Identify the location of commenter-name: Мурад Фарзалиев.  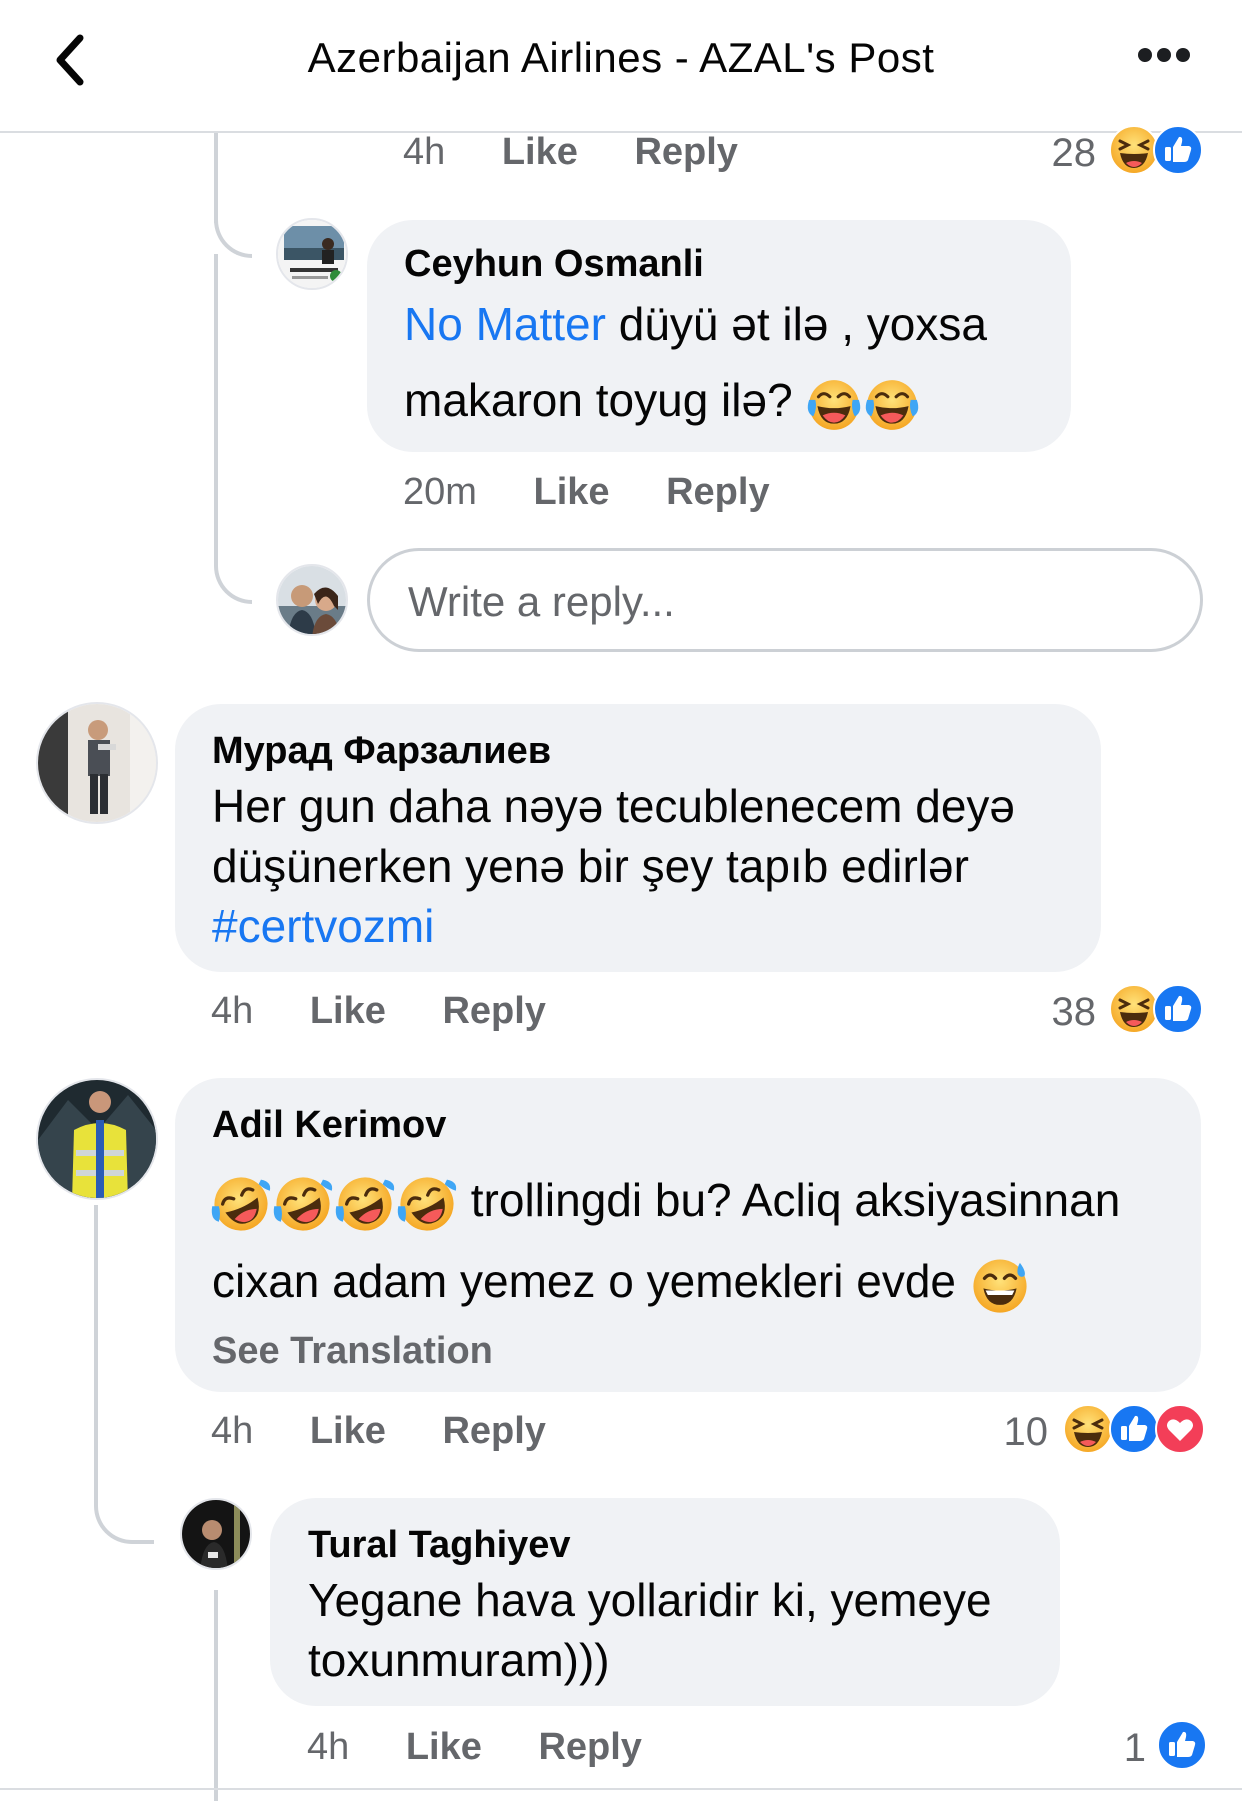
(381, 751).